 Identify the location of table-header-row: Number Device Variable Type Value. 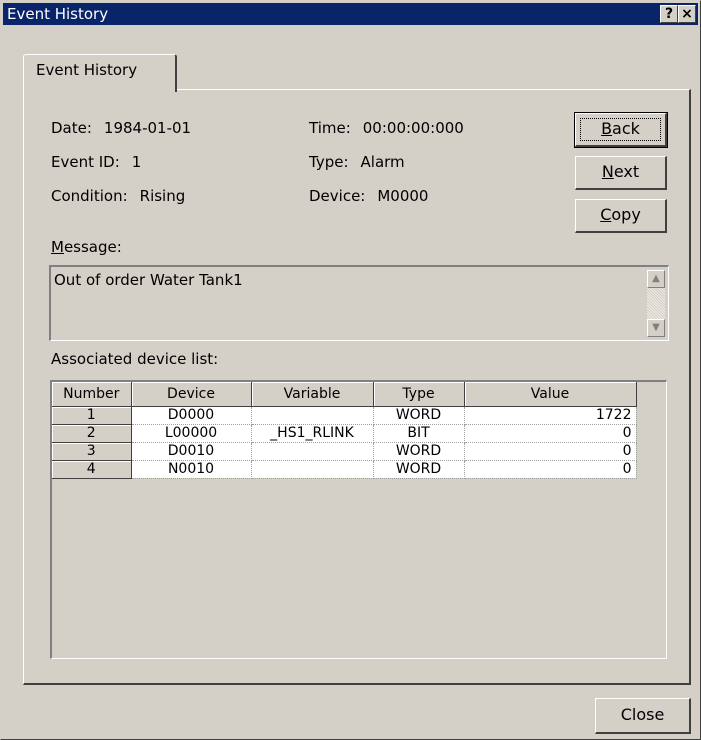
(344, 394).